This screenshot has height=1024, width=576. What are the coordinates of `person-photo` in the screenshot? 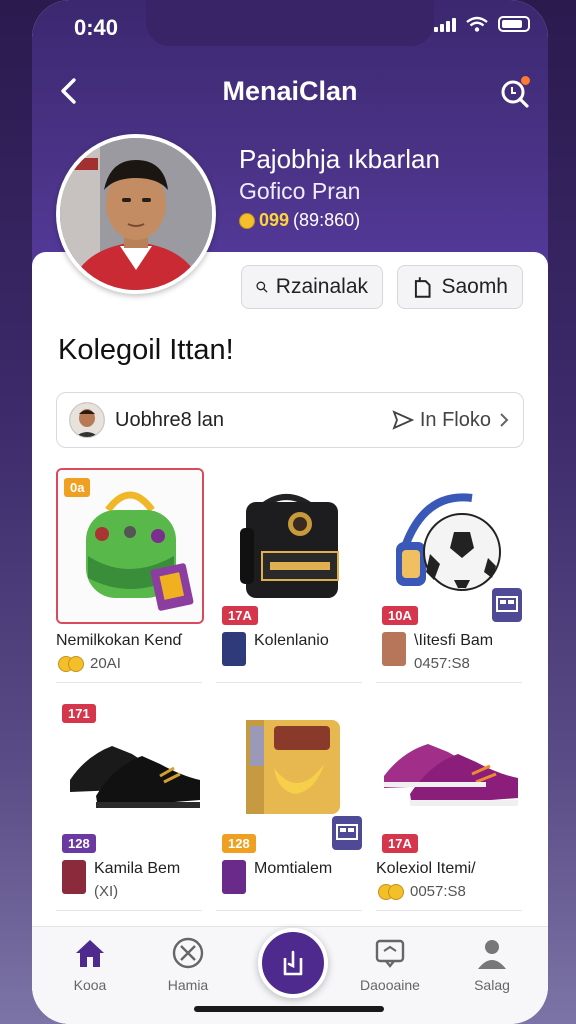 It's located at (136, 214).